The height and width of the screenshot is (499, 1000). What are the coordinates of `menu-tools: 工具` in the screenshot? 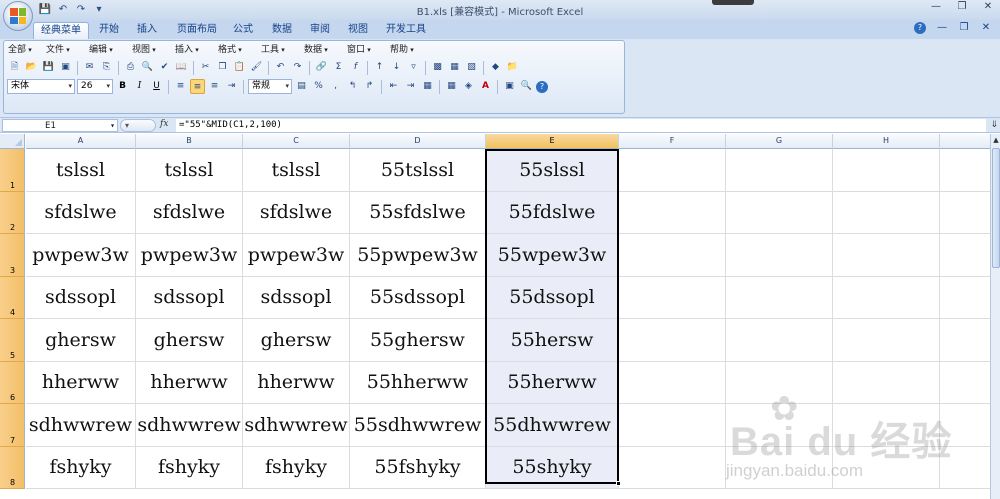 It's located at (282, 50).